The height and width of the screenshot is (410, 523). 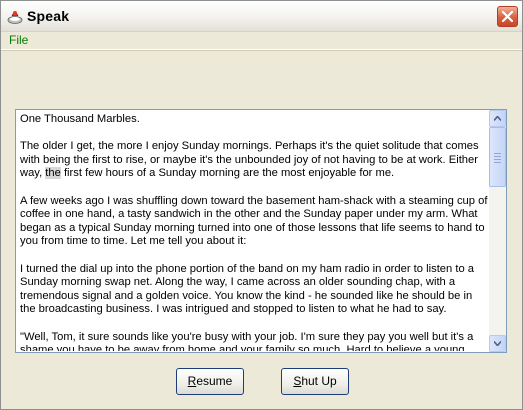 I want to click on close-icon, so click(x=507, y=16).